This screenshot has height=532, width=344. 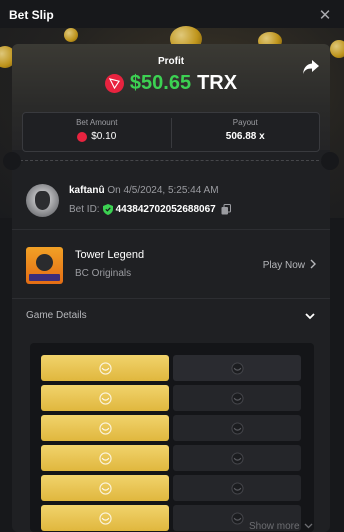 I want to click on bet-id-label: Bet ID:, so click(x=84, y=209).